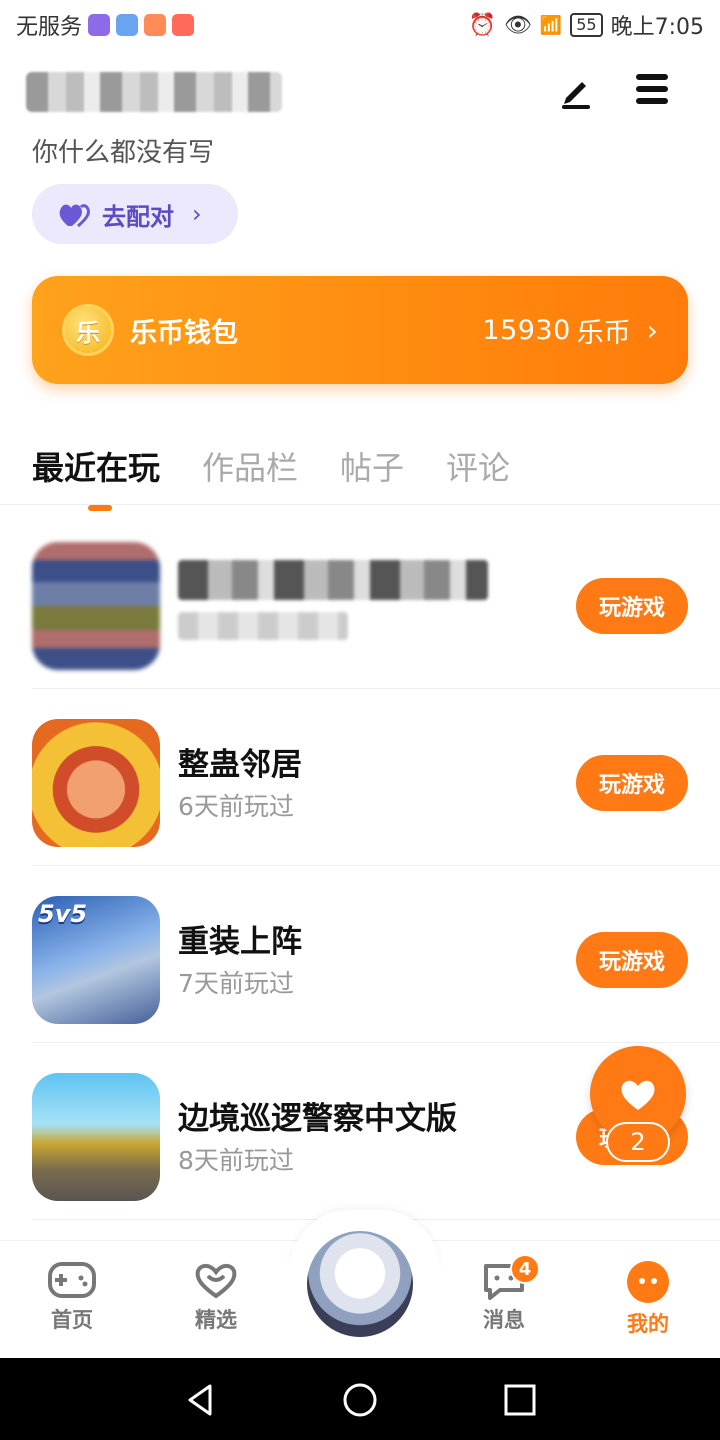  What do you see at coordinates (100, 508) in the screenshot?
I see `tab-active-indicator` at bounding box center [100, 508].